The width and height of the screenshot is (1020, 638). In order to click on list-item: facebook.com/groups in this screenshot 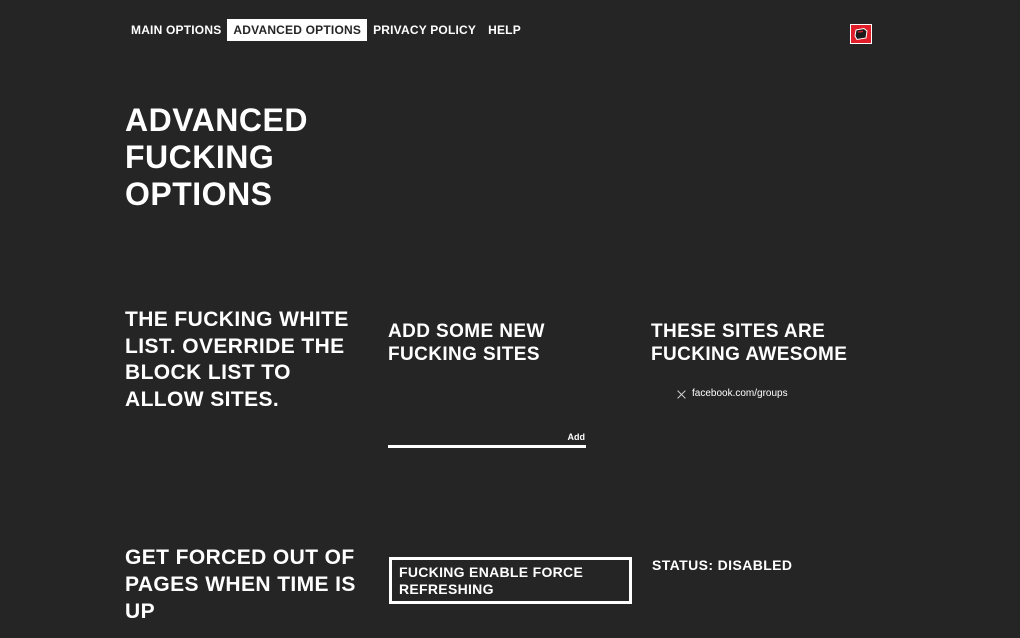, I will do `click(732, 394)`.